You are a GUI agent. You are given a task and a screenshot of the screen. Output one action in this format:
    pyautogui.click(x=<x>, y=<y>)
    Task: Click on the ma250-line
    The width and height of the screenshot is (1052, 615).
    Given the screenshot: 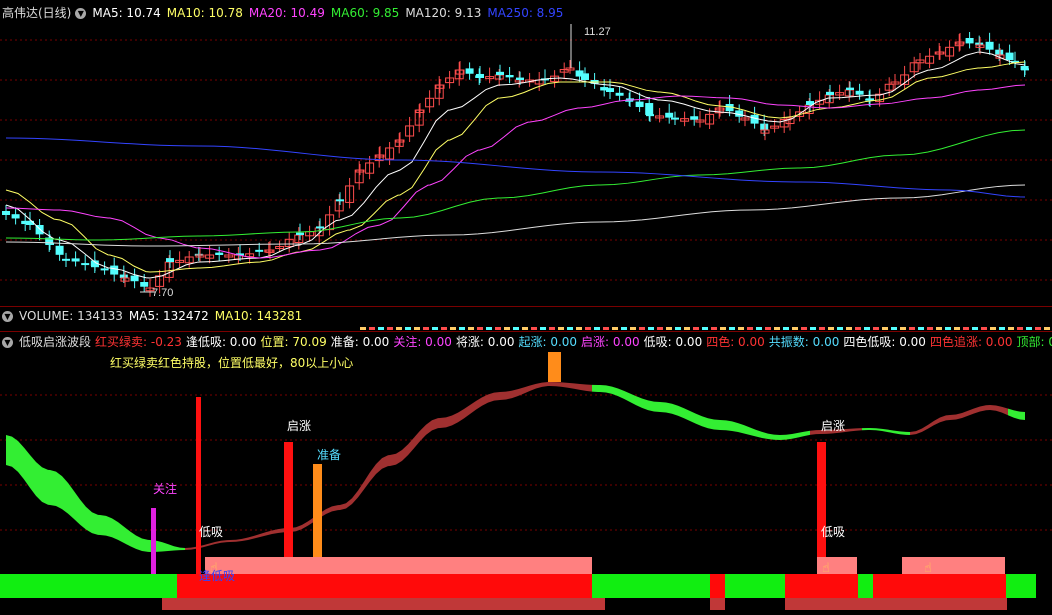 What is the action you would take?
    pyautogui.click(x=515, y=167)
    